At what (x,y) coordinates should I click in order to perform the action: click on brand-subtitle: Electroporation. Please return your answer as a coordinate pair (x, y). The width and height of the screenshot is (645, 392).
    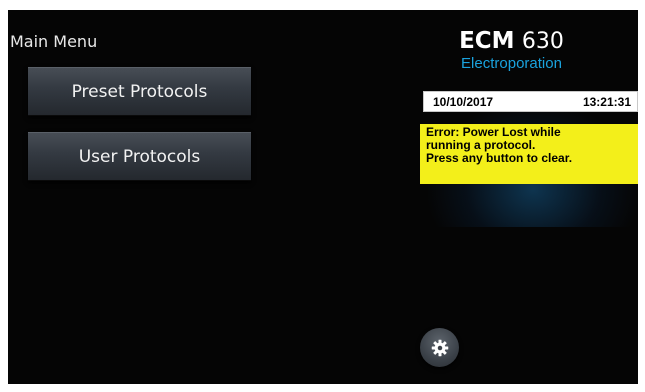
    Looking at the image, I should click on (511, 63).